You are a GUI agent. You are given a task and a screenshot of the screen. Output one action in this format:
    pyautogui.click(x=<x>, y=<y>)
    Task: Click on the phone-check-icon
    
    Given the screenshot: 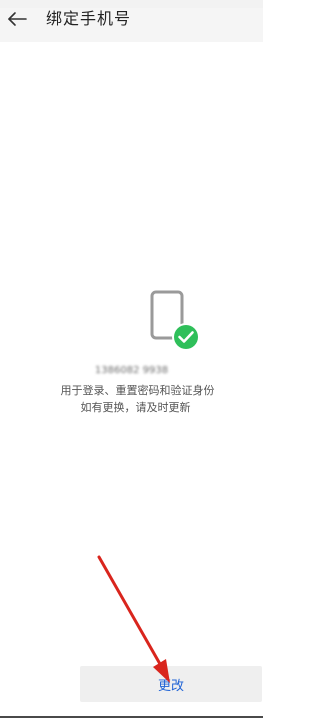 What is the action you would take?
    pyautogui.click(x=177, y=321)
    